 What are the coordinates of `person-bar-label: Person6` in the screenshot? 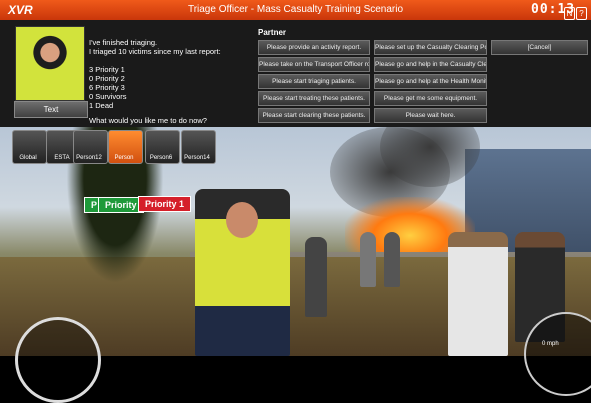 It's located at (161, 158).